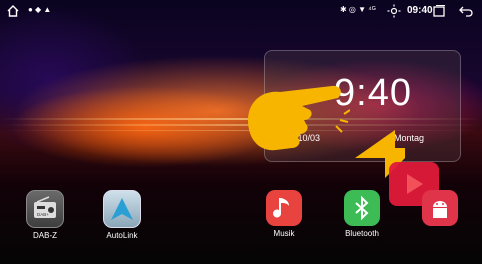 Image resolution: width=482 pixels, height=264 pixels. What do you see at coordinates (439, 12) in the screenshot?
I see `recent-apps-icon` at bounding box center [439, 12].